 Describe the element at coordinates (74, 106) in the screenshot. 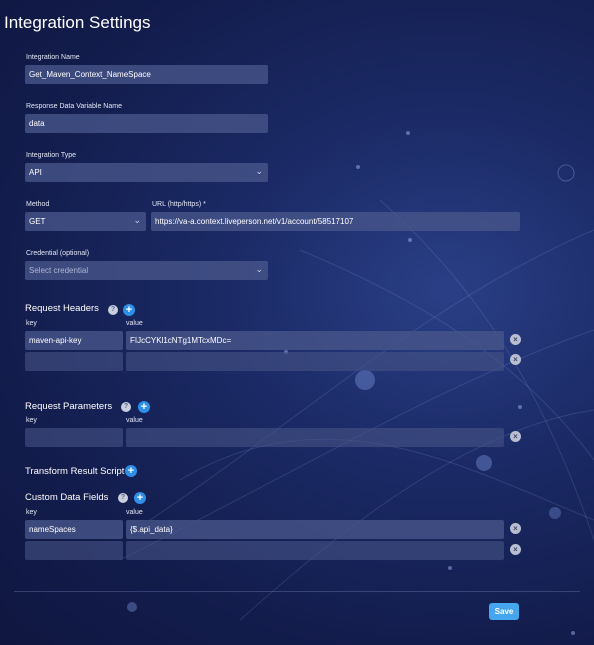

I see `response-variable-label: Response Data Variable Name` at that location.